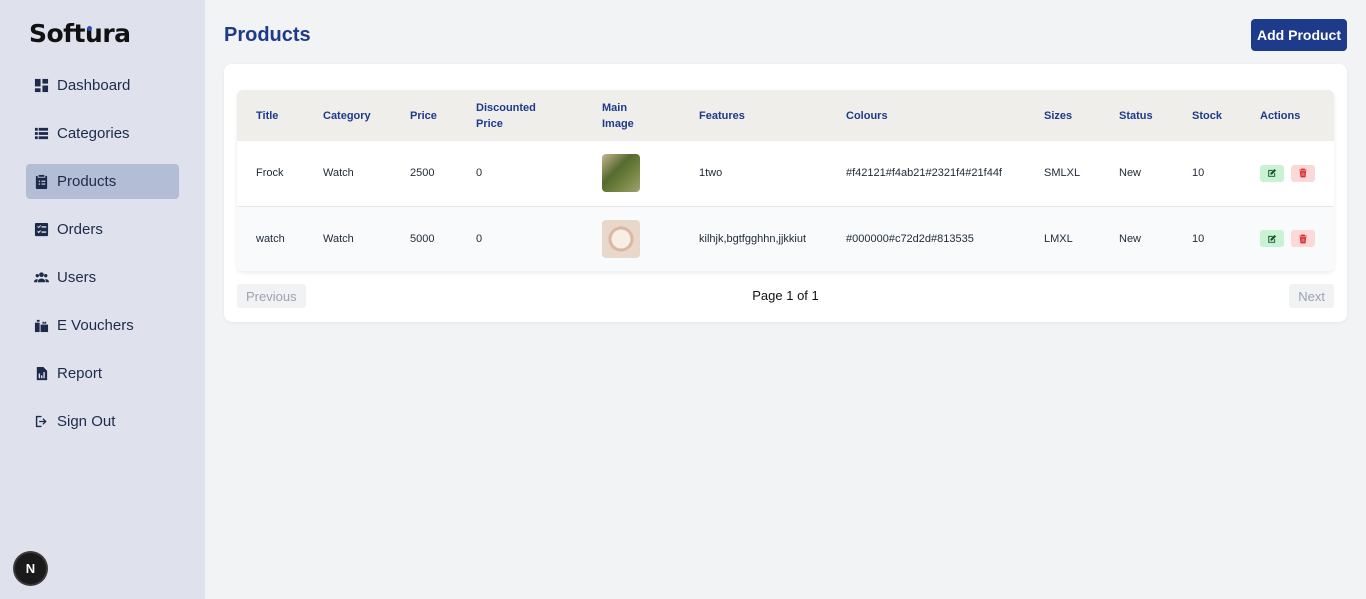 This screenshot has width=1366, height=599. Describe the element at coordinates (41, 230) in the screenshot. I see `checklist-icon` at that location.